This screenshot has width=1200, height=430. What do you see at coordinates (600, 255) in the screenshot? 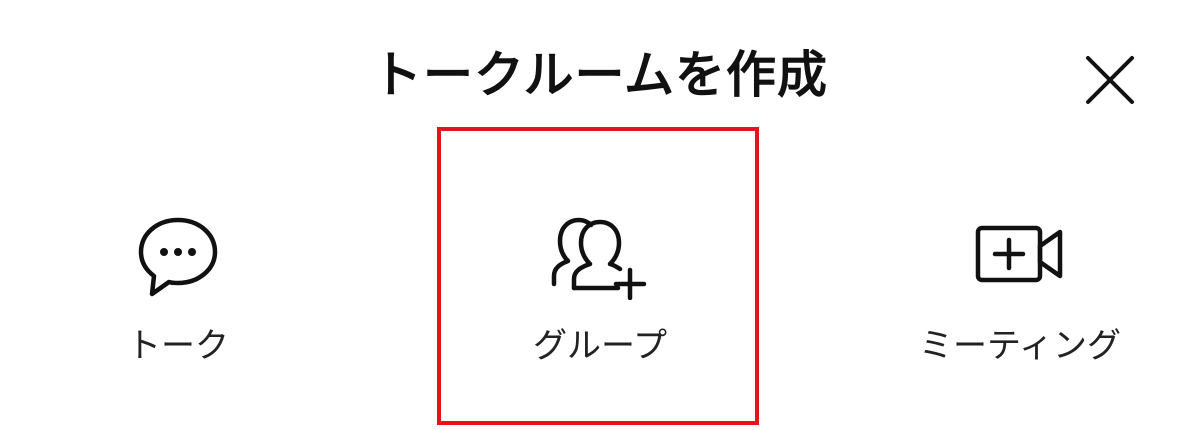
I see `add-group-icon` at bounding box center [600, 255].